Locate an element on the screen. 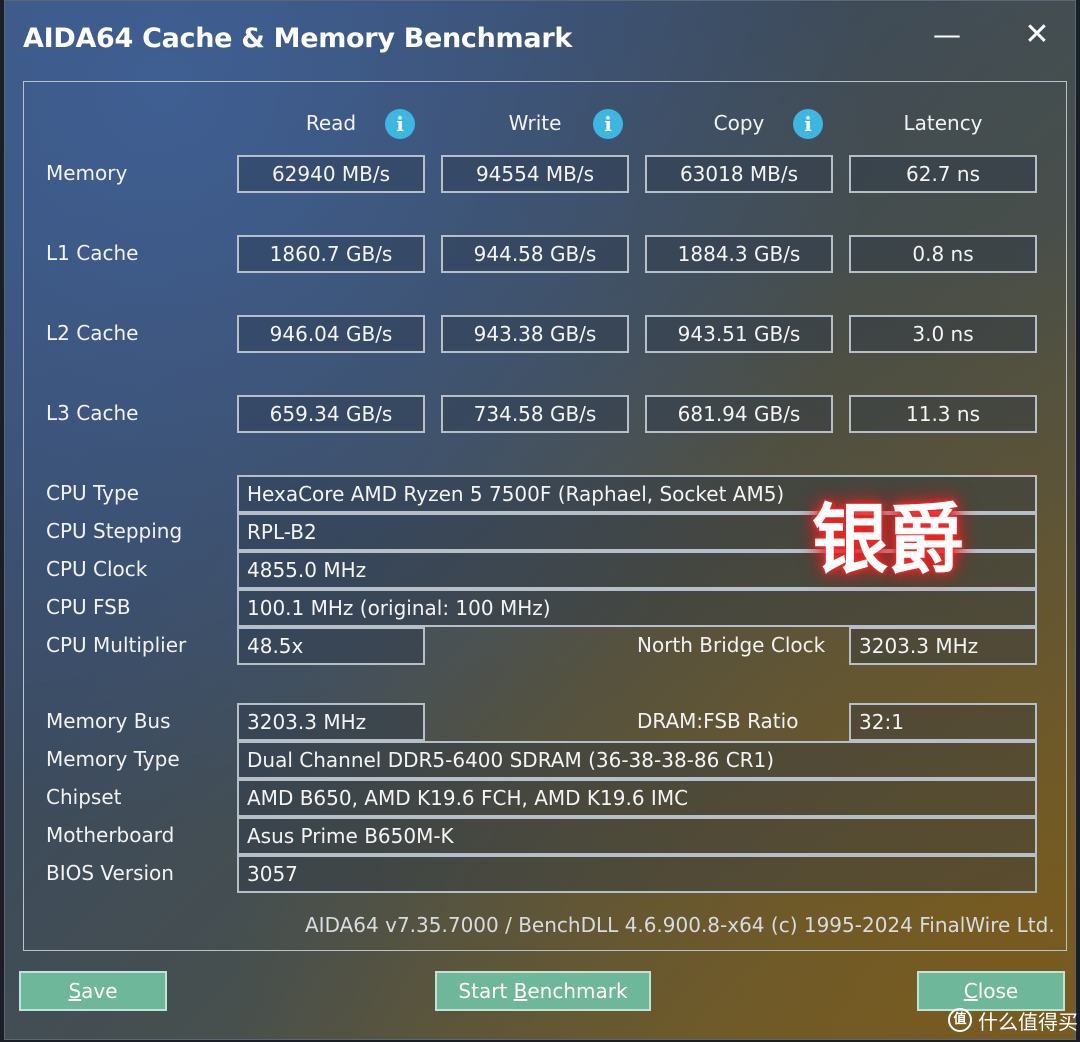 The height and width of the screenshot is (1042, 1080). l1-write-value: 944.58 GB/s is located at coordinates (535, 254).